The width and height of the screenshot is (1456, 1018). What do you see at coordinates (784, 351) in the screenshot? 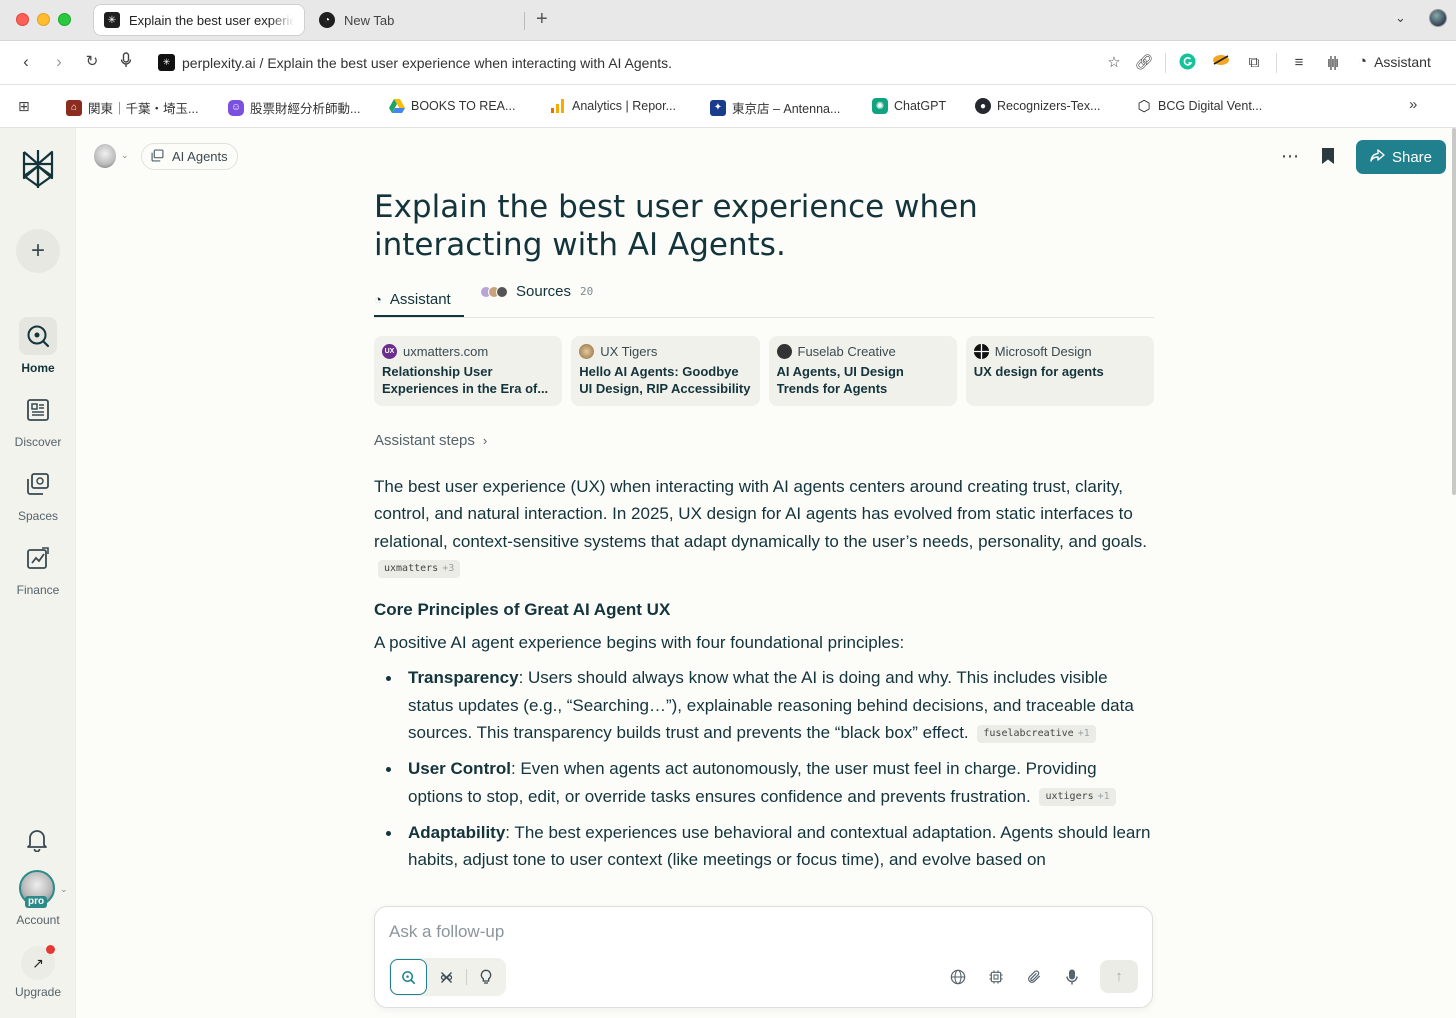
I see `fuselab-logo-icon` at bounding box center [784, 351].